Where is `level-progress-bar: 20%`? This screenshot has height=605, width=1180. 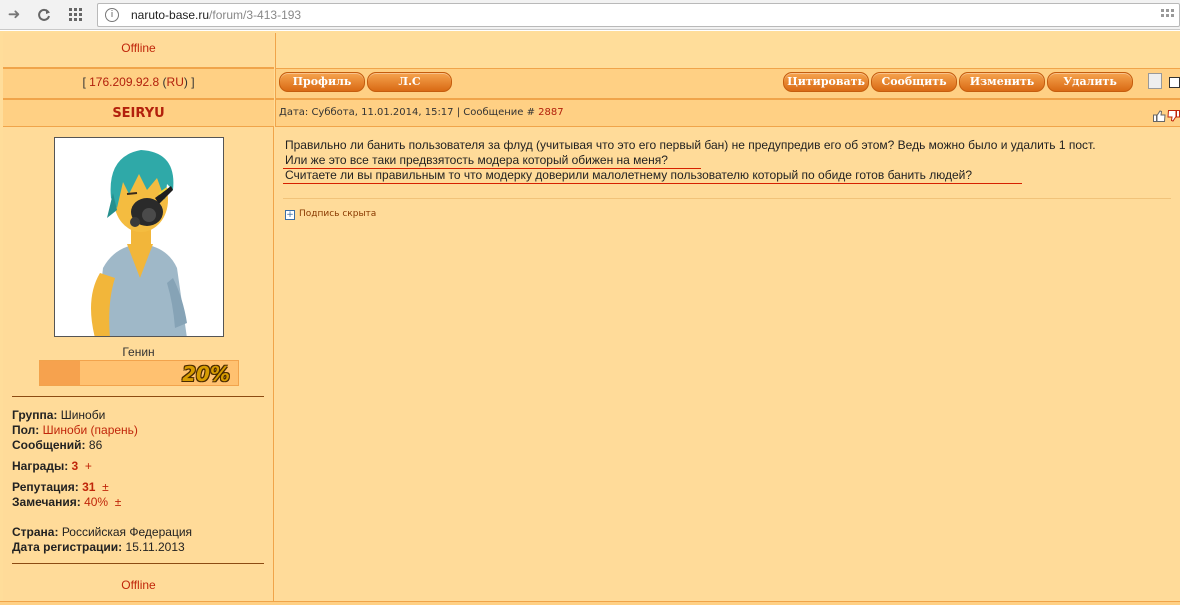
level-progress-bar: 20% is located at coordinates (139, 373).